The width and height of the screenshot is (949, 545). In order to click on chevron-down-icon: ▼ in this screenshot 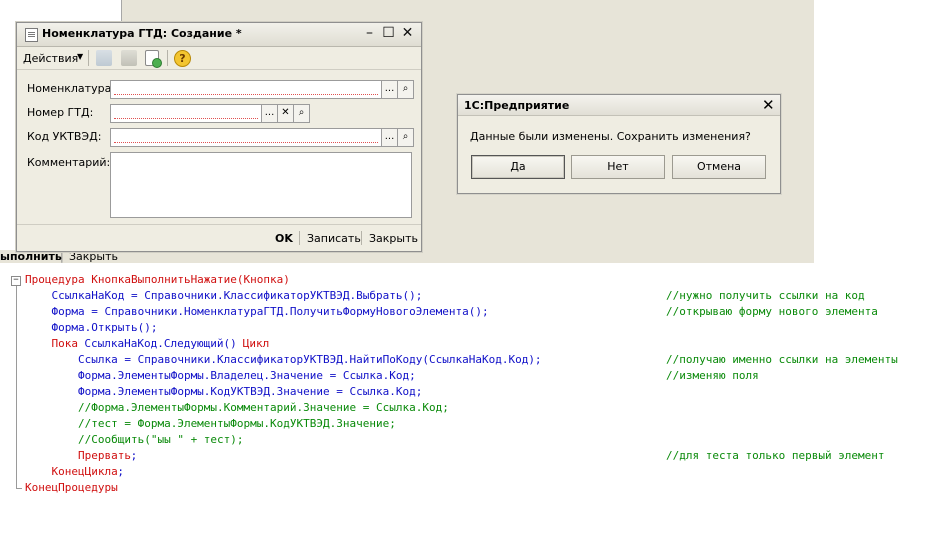, I will do `click(80, 56)`.